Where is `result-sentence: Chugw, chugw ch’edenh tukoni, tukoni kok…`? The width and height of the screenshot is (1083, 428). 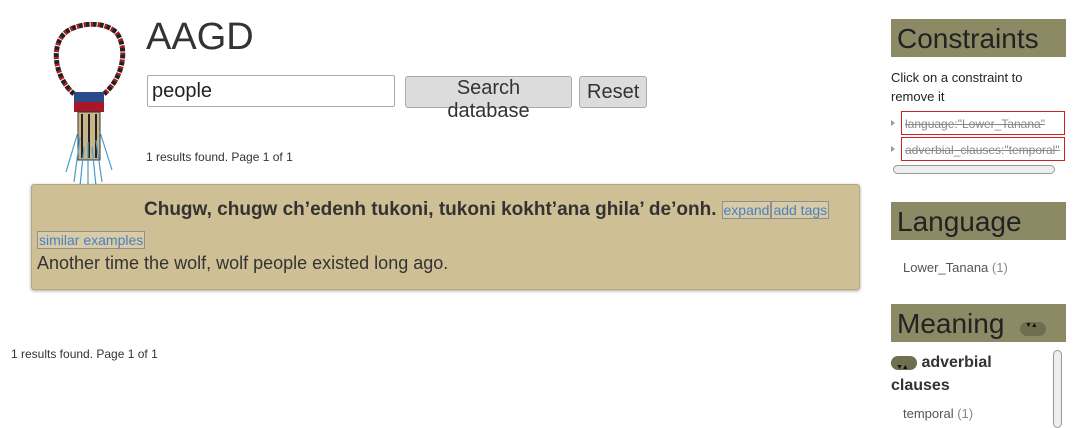 result-sentence: Chugw, chugw ch’edenh tukoni, tukoni kok… is located at coordinates (430, 209).